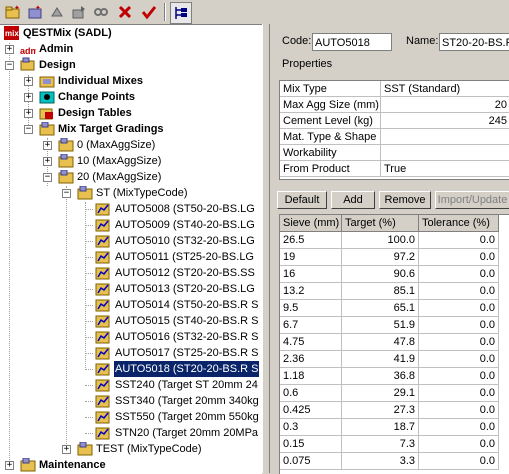 The width and height of the screenshot is (509, 474). I want to click on column-header: Target (%), so click(380, 223).